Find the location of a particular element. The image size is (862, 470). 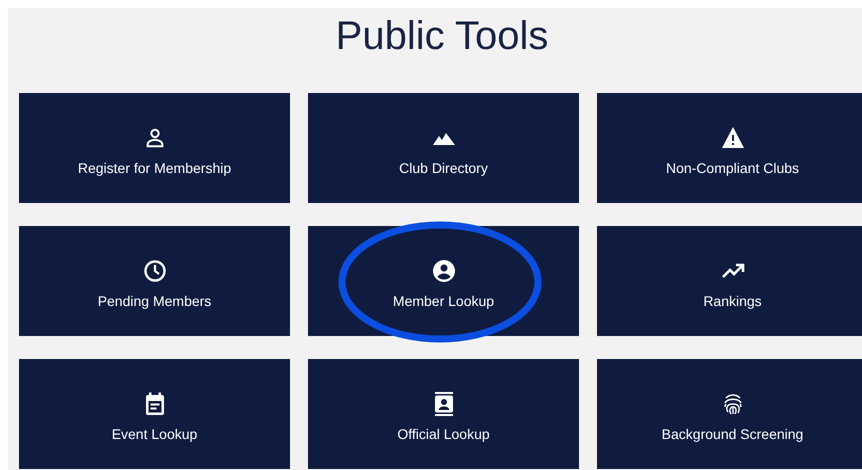

tool-tile: Pending Members is located at coordinates (154, 281).